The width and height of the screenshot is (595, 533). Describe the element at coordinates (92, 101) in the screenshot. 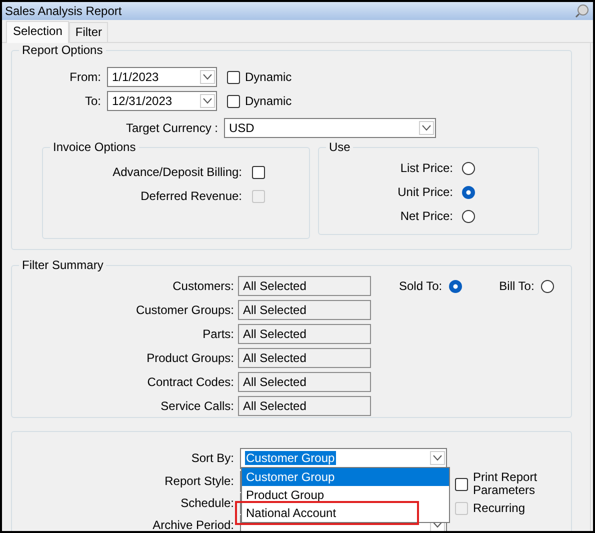

I see `field-label: To:` at that location.